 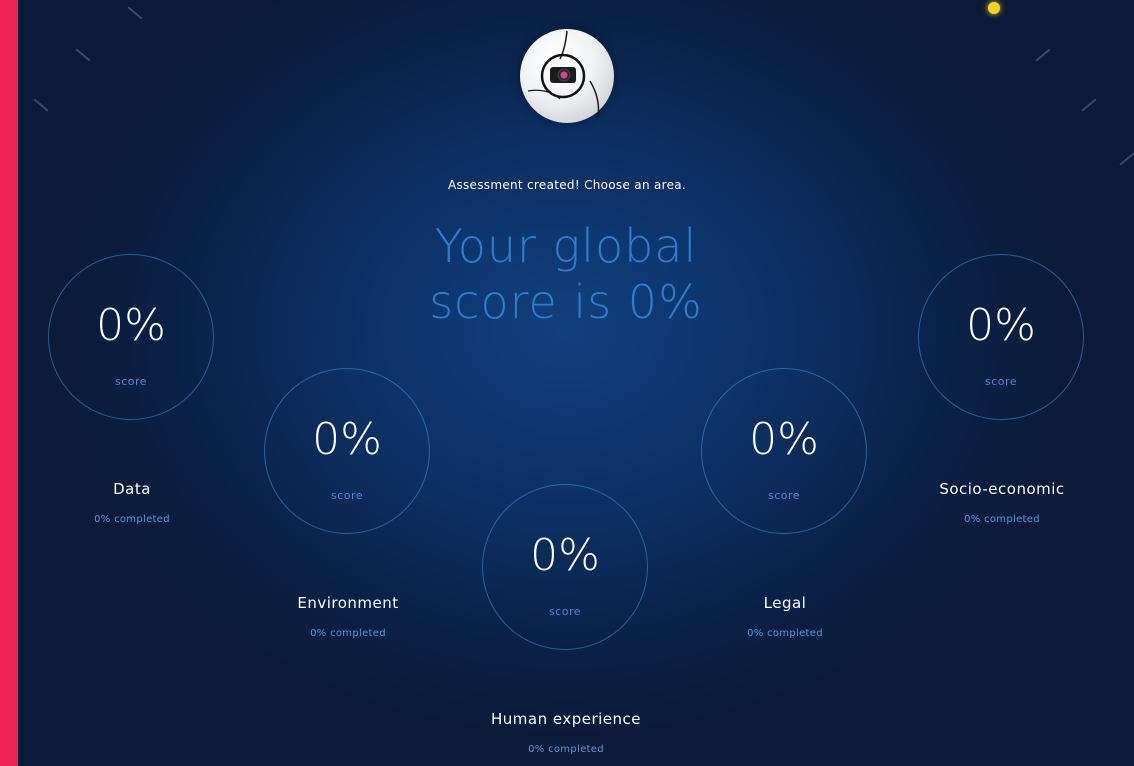 What do you see at coordinates (348, 603) in the screenshot?
I see `area-name: Environment` at bounding box center [348, 603].